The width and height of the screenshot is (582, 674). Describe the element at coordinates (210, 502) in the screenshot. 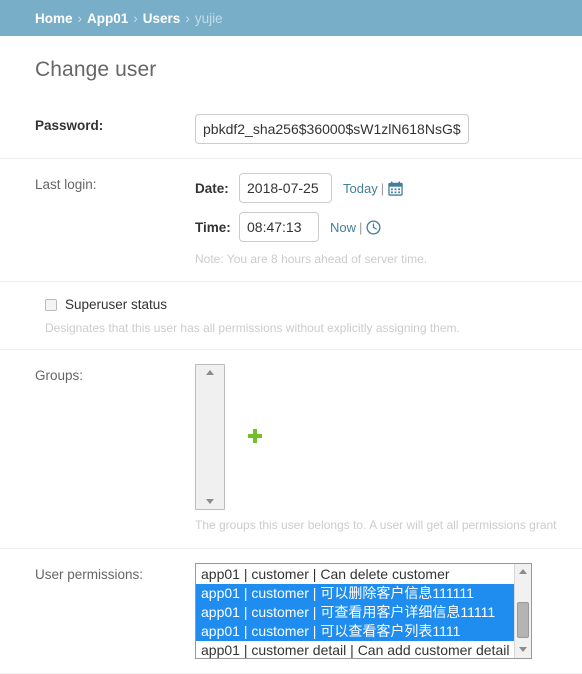

I see `groups-scroll-down-icon` at that location.